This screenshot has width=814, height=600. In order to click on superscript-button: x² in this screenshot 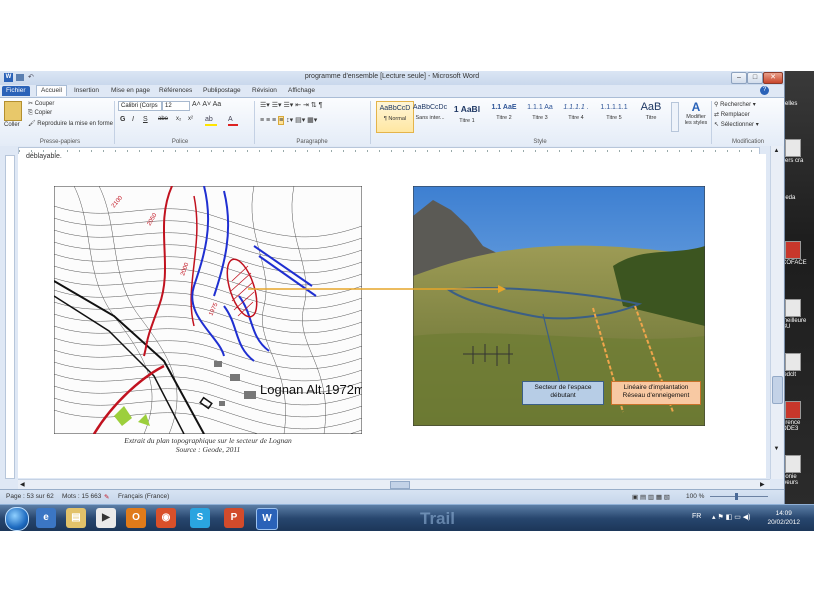, I will do `click(190, 119)`.